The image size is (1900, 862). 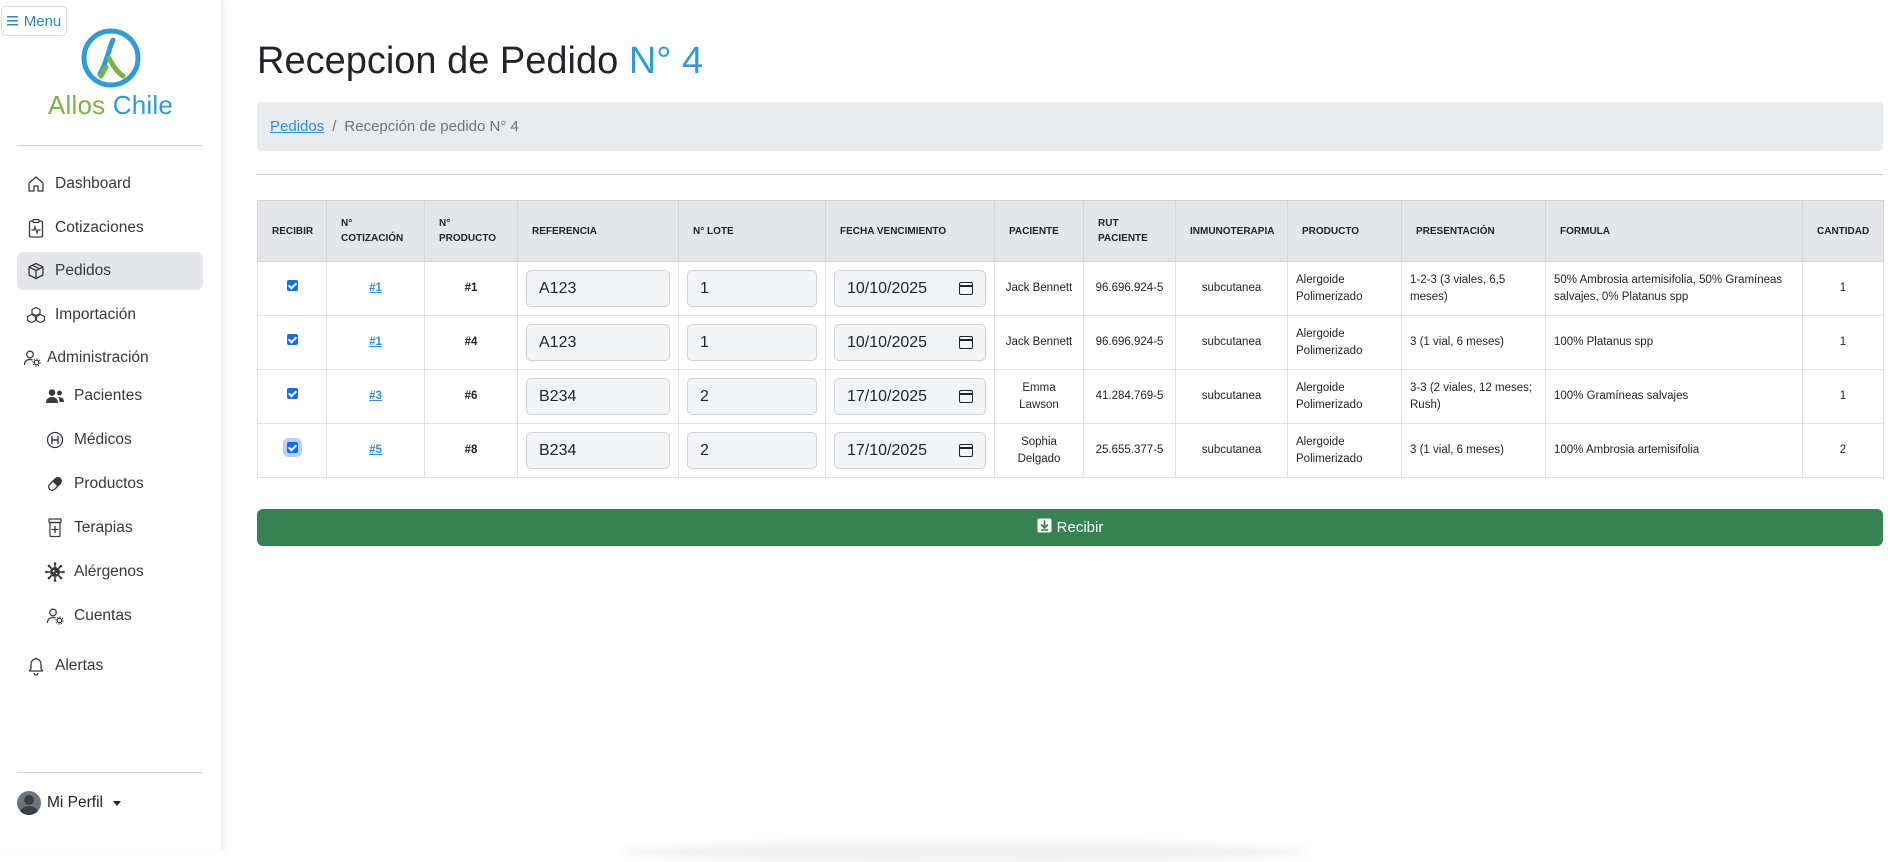 I want to click on sidebar-item-productos: Productos, so click(x=121, y=484).